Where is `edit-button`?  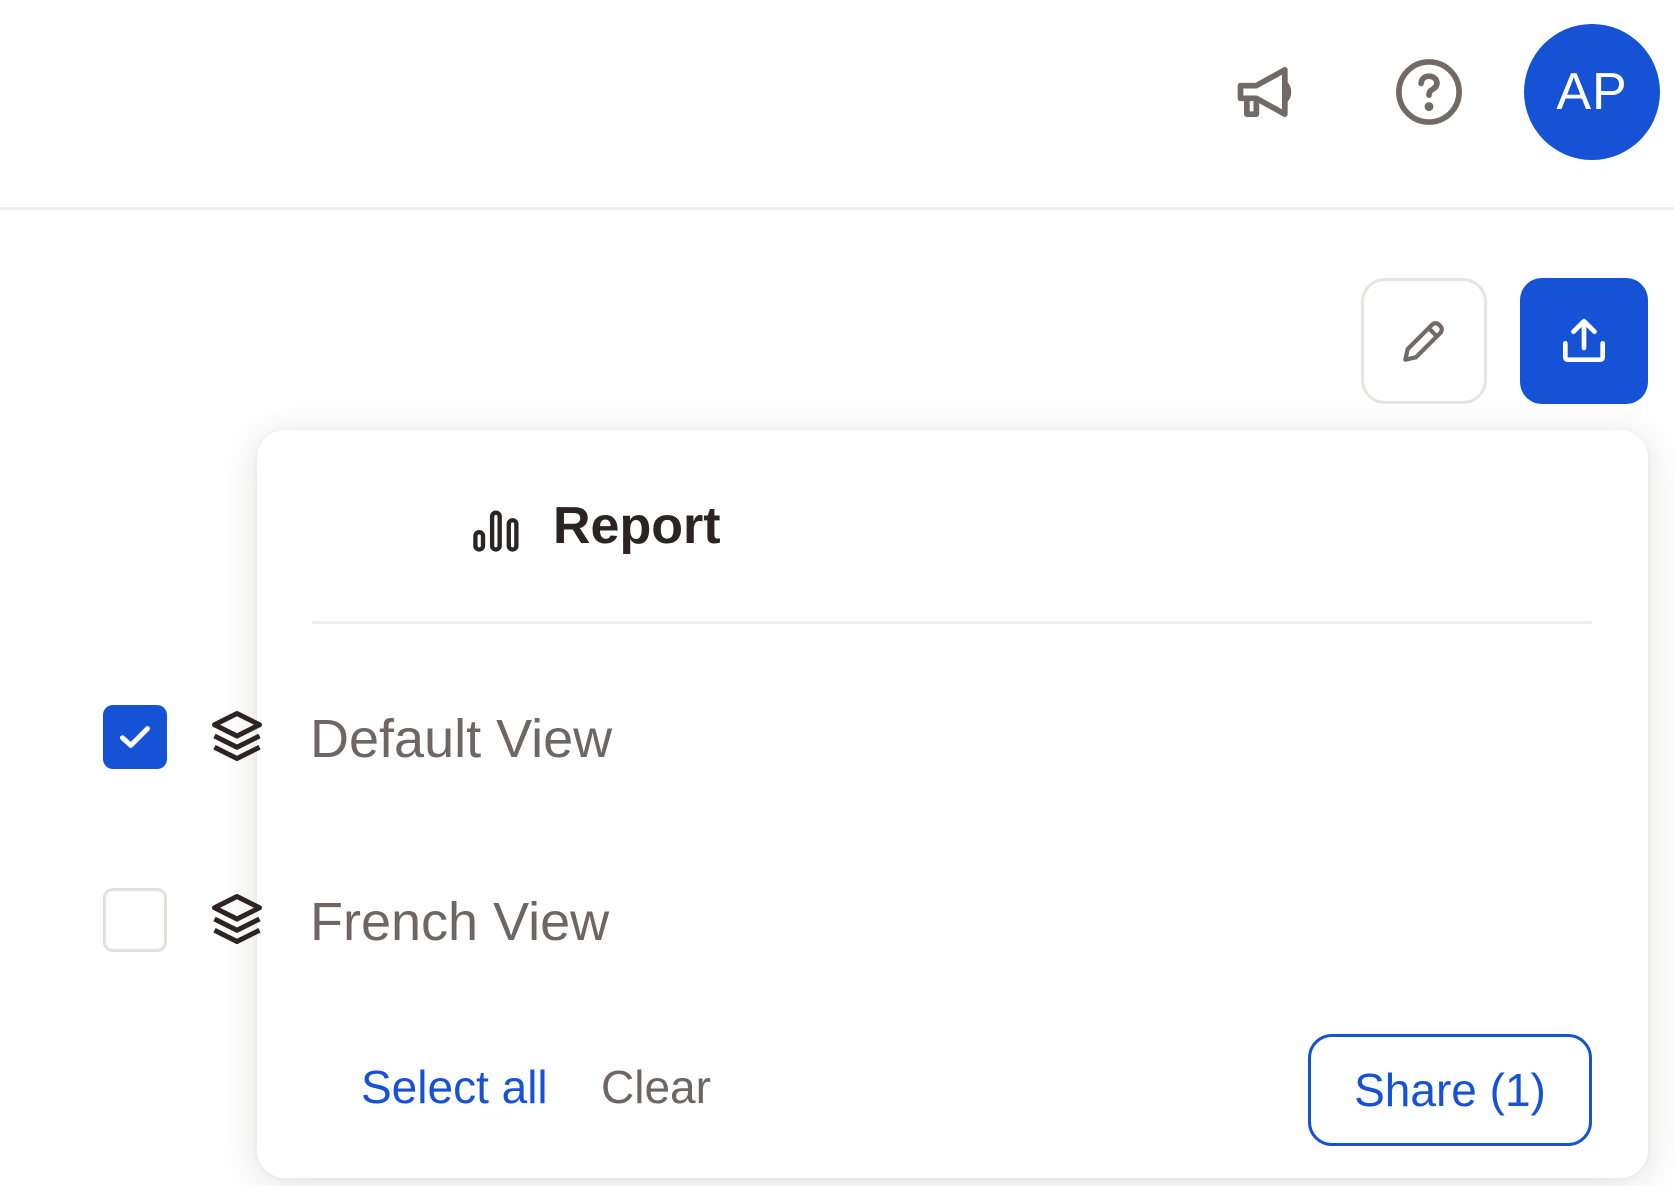 edit-button is located at coordinates (1424, 341).